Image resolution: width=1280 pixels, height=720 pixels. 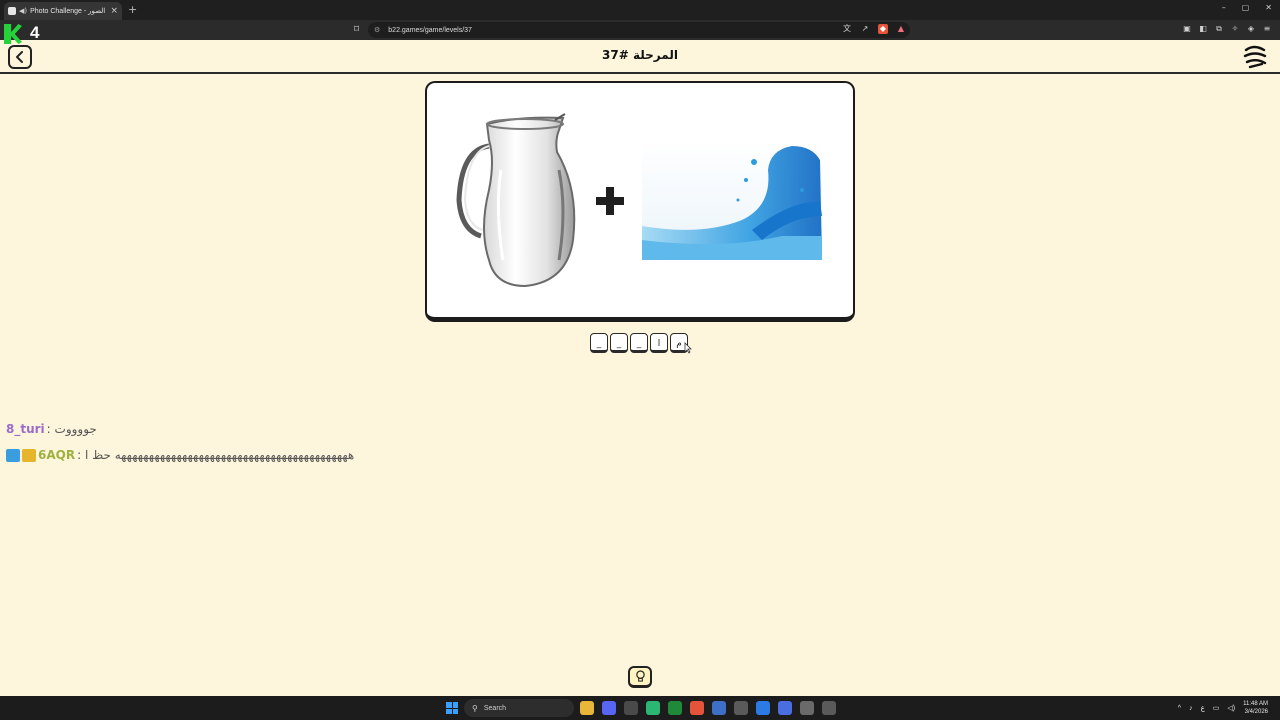 I want to click on app-monitor-icon, so click(x=807, y=708).